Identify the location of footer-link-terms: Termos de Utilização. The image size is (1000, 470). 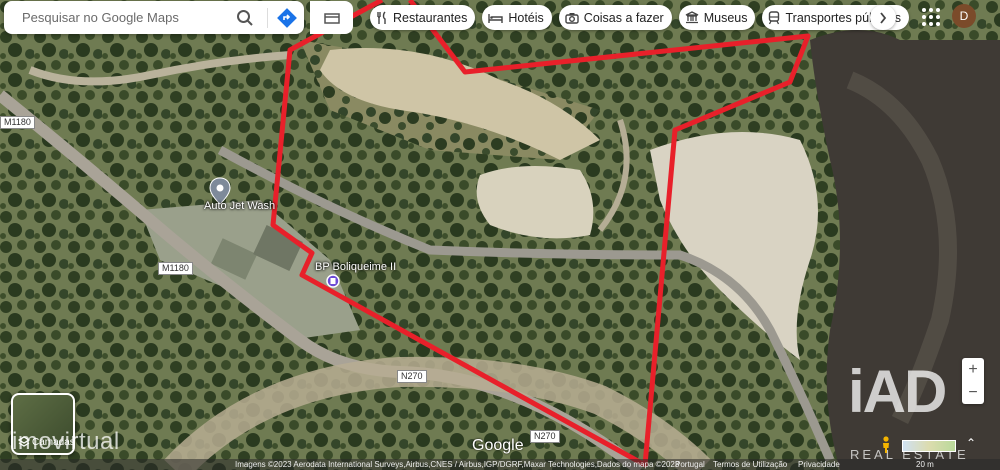
(750, 464).